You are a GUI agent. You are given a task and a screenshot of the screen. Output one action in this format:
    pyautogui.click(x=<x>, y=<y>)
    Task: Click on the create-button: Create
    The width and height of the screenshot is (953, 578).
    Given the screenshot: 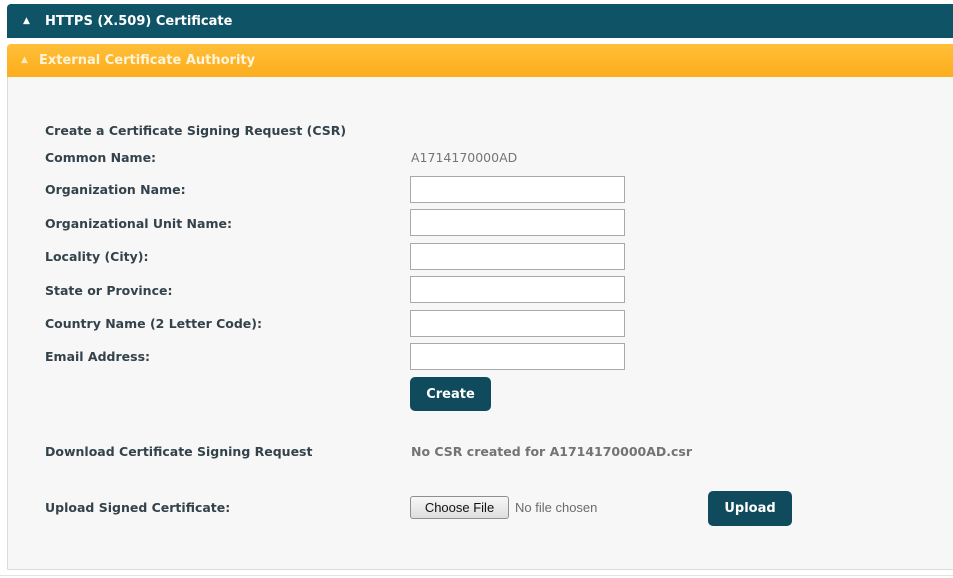 What is the action you would take?
    pyautogui.click(x=450, y=394)
    